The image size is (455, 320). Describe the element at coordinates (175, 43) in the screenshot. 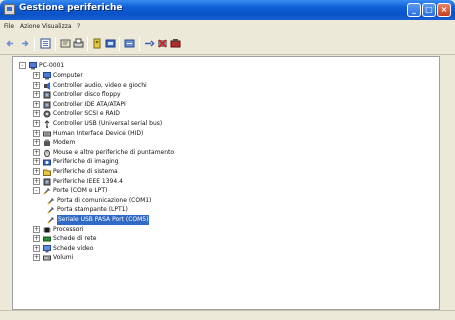

I see `remove-device-icon` at that location.